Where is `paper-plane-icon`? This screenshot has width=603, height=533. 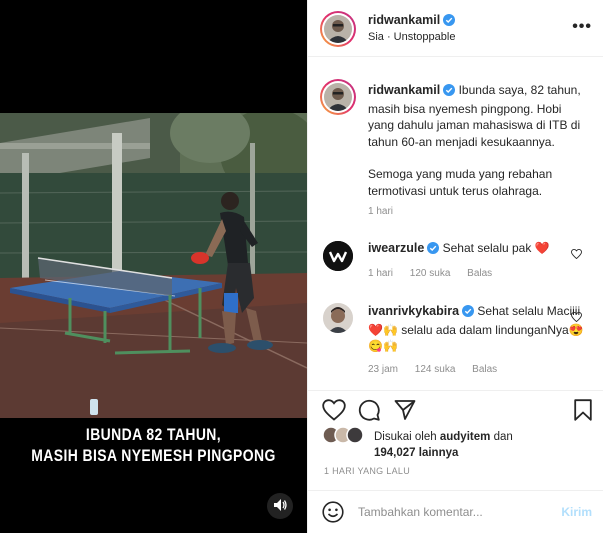
paper-plane-icon is located at coordinates (405, 411).